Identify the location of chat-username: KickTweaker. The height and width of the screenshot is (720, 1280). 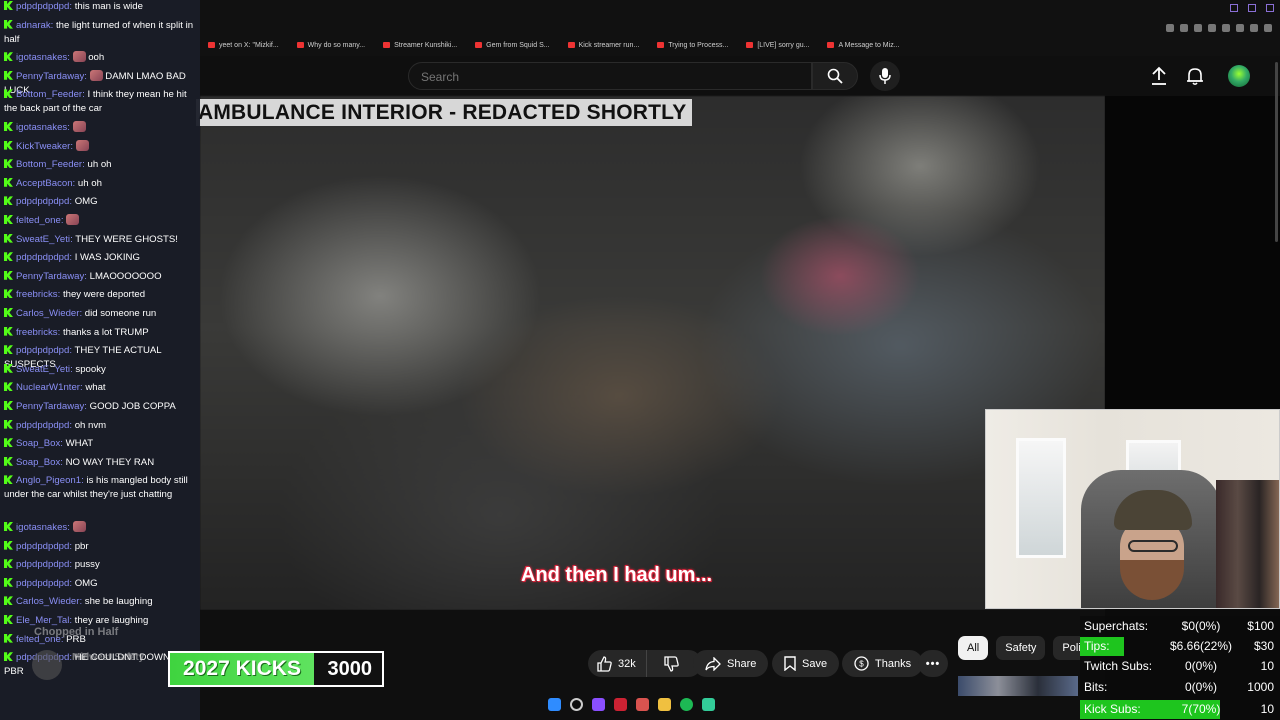
(43, 146).